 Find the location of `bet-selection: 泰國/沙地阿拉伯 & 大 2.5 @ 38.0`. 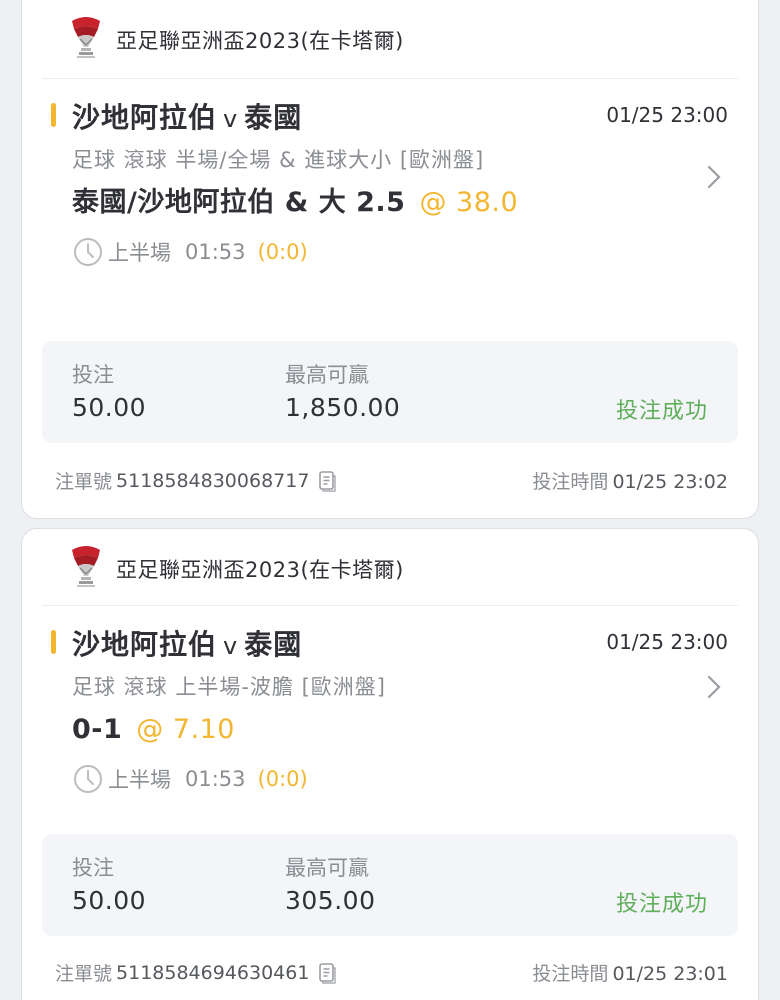

bet-selection: 泰國/沙地阿拉伯 & 大 2.5 @ 38.0 is located at coordinates (415, 203).